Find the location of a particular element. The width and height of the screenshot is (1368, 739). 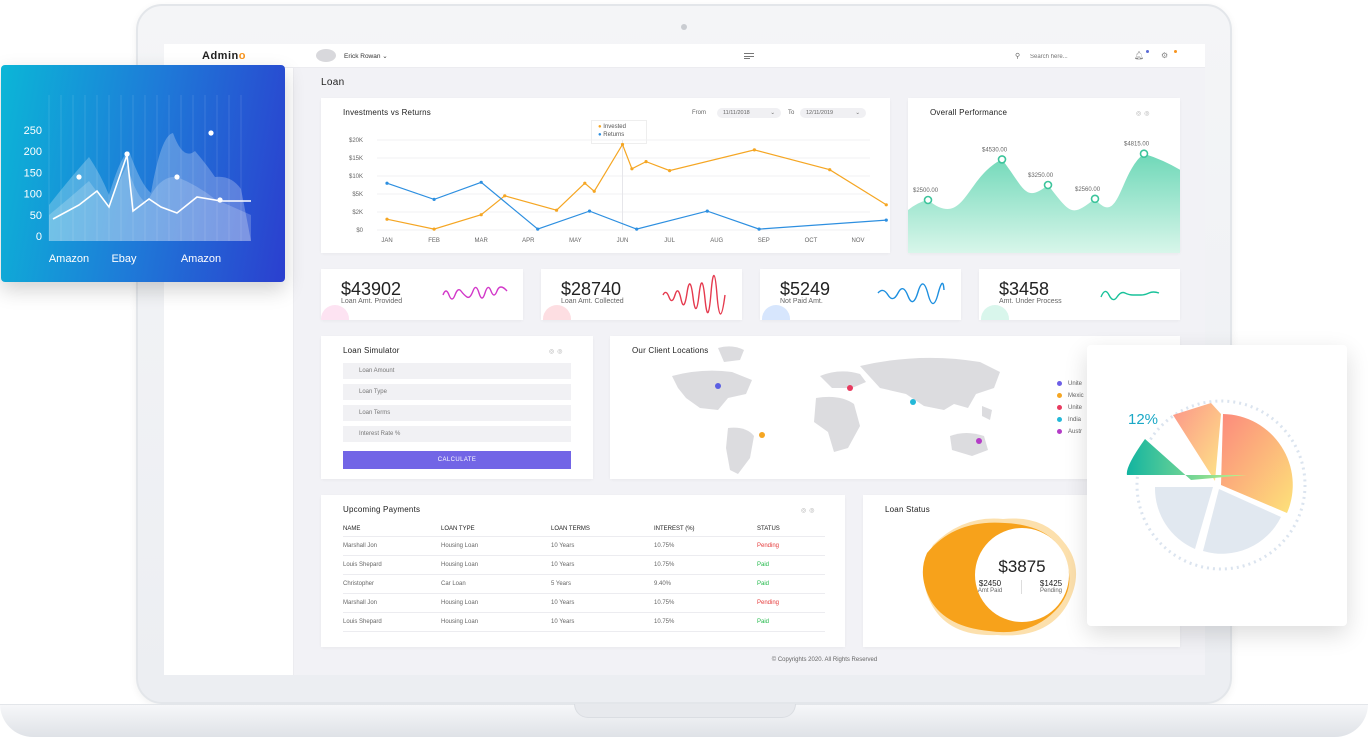

top-bar: Admino Erick Rowan ⌄ ⚲ 🔔︎ ⚙ is located at coordinates (684, 56).